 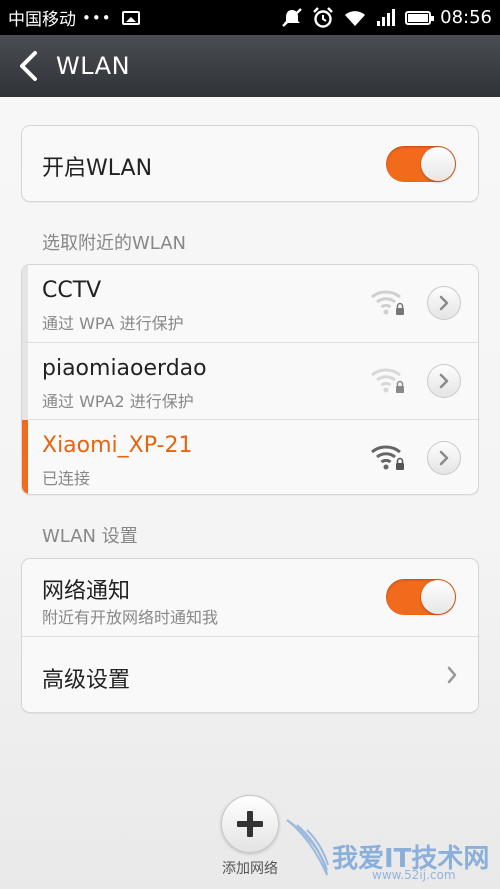 I want to click on mute-icon, so click(x=292, y=17).